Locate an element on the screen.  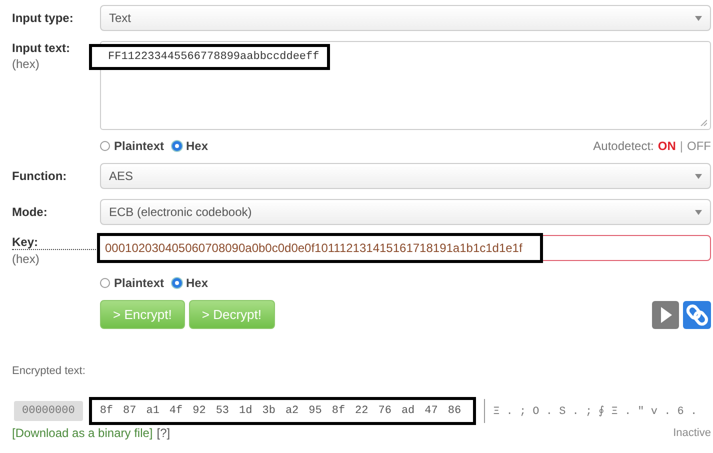
hex-byte: 3b is located at coordinates (269, 411).